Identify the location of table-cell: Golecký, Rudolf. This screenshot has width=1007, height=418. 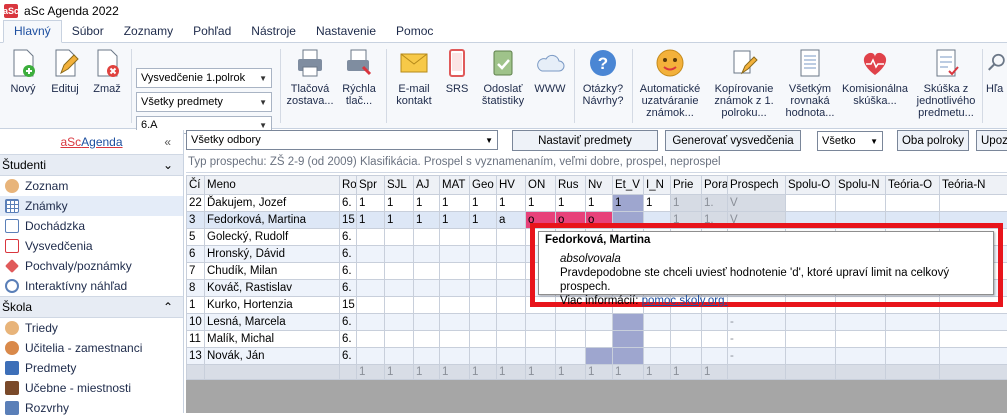
(272, 237).